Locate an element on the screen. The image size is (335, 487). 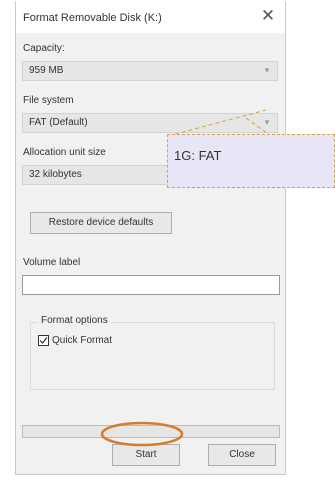
chevron-down-icon: ▾ is located at coordinates (267, 70).